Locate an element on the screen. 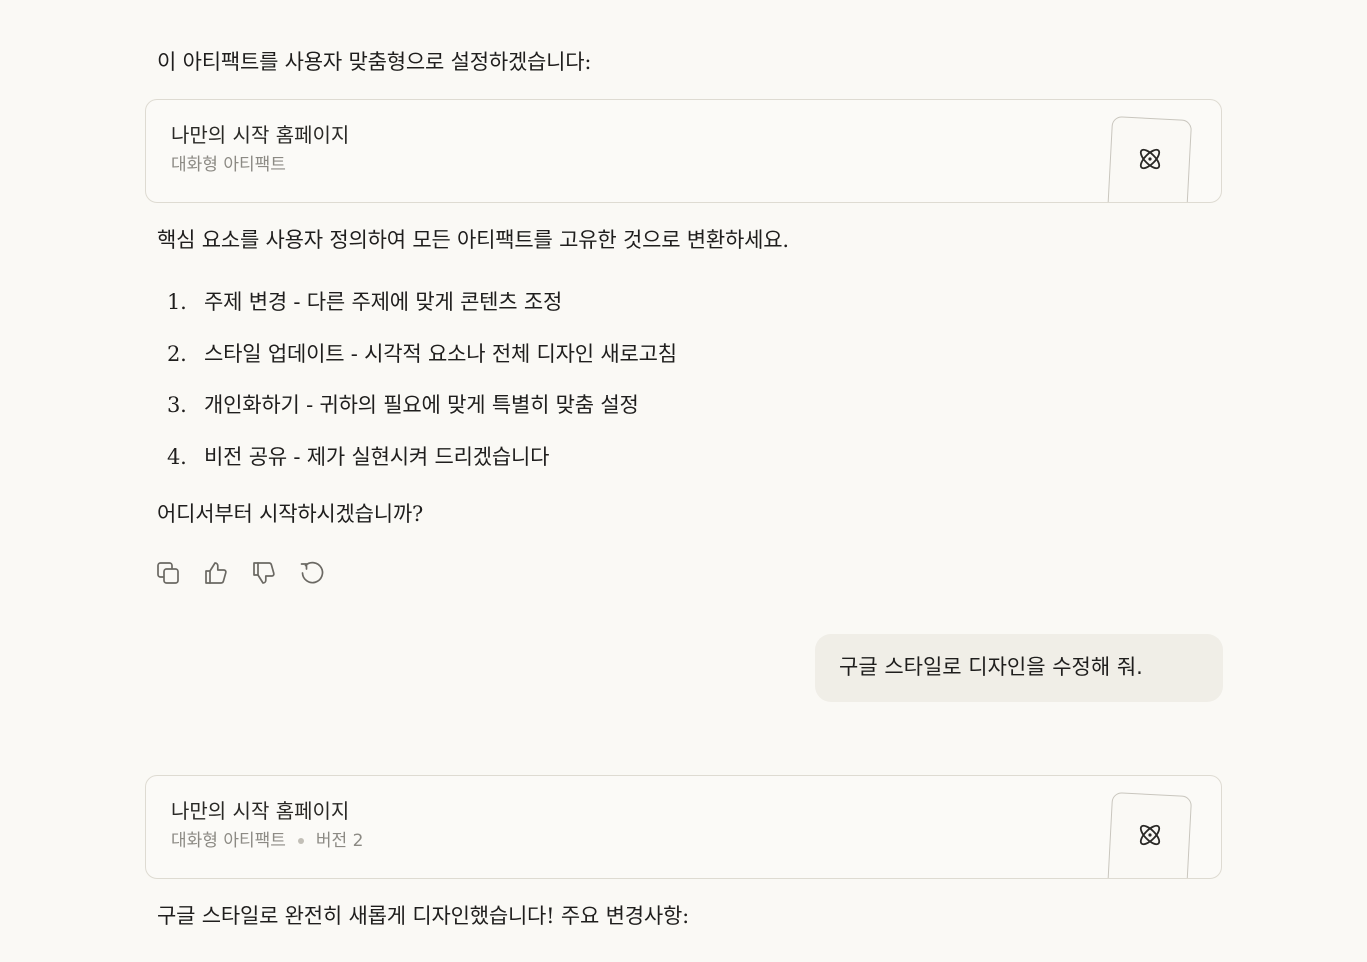  user-message-bubble: 구글 스타일로 디자인을 수정해 줘. is located at coordinates (1019, 668).